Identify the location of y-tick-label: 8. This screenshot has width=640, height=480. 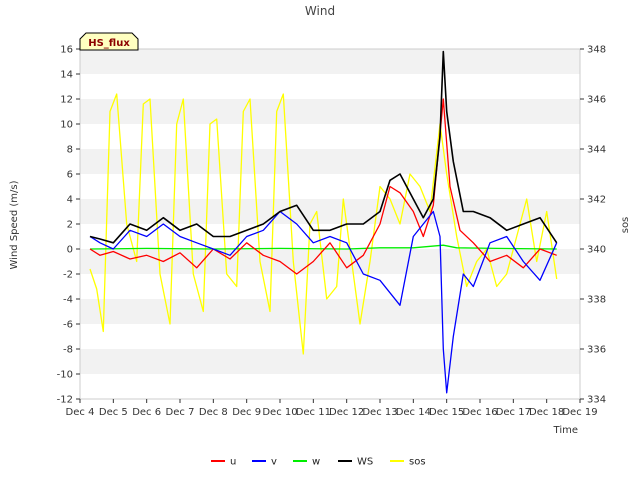
(70, 150).